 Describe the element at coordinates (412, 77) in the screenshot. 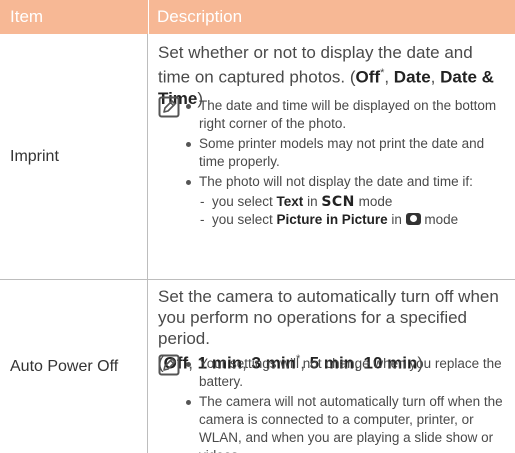

I see `option-date: Date` at that location.